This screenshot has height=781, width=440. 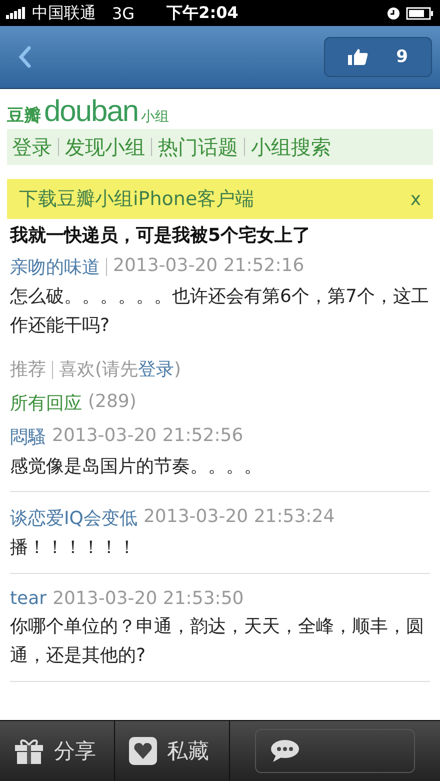 I want to click on reply-body: 感觉像是岛国片的节奏。。。。, so click(x=136, y=466).